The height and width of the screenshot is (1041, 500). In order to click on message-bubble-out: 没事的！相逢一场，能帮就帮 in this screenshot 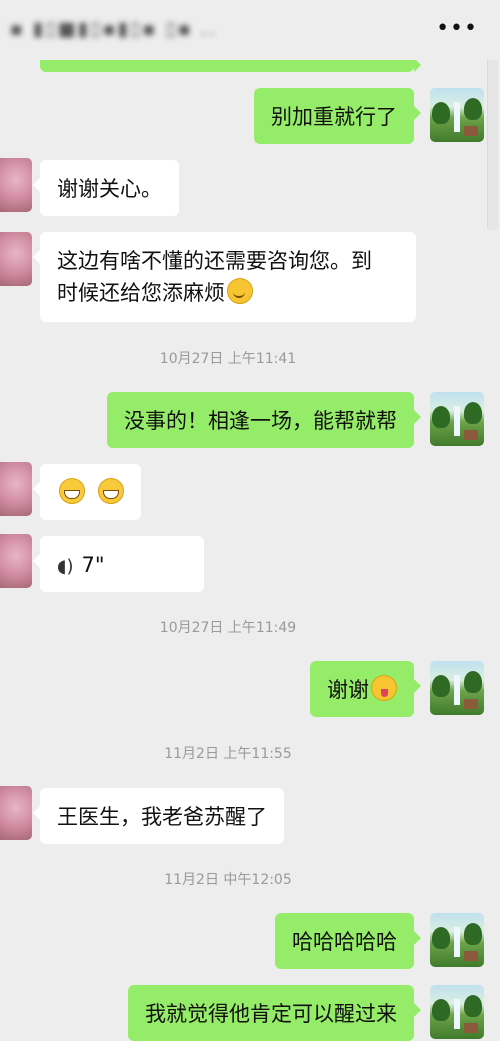, I will do `click(264, 420)`.